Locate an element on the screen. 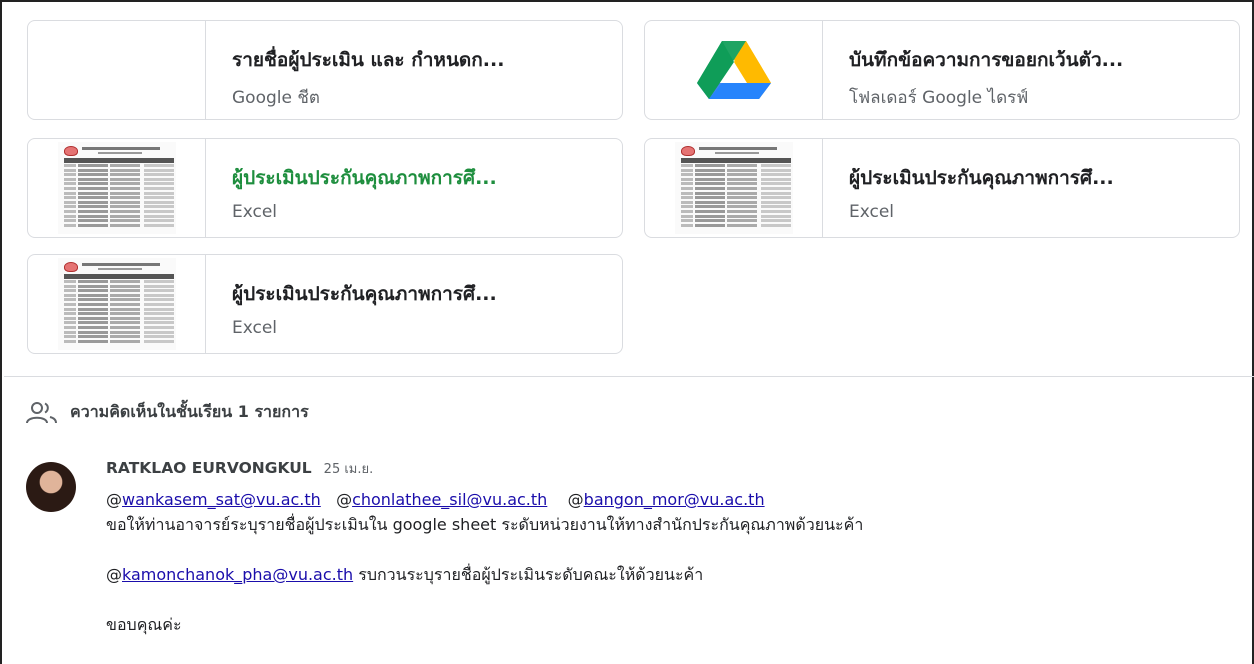 The image size is (1254, 664). comments-count-label: ความคิดเห็นในชั้นเรียน 1 รายการ is located at coordinates (189, 411).